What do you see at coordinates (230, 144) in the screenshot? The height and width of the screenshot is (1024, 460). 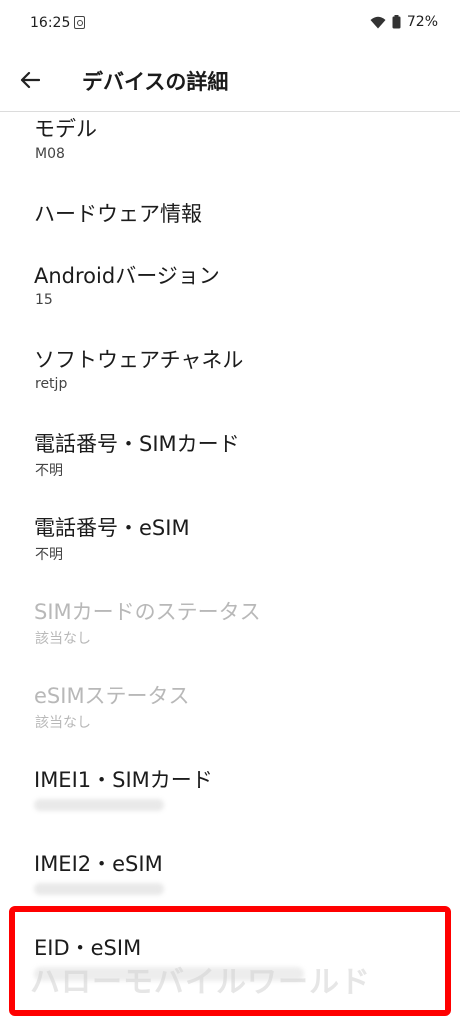 I see `list-item-model: モデル M08` at bounding box center [230, 144].